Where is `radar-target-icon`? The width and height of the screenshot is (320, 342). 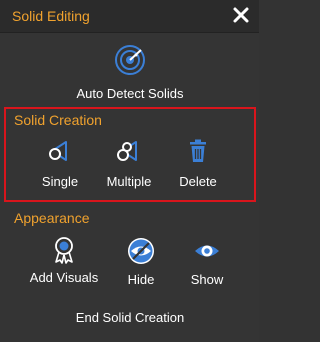 radar-target-icon is located at coordinates (130, 60).